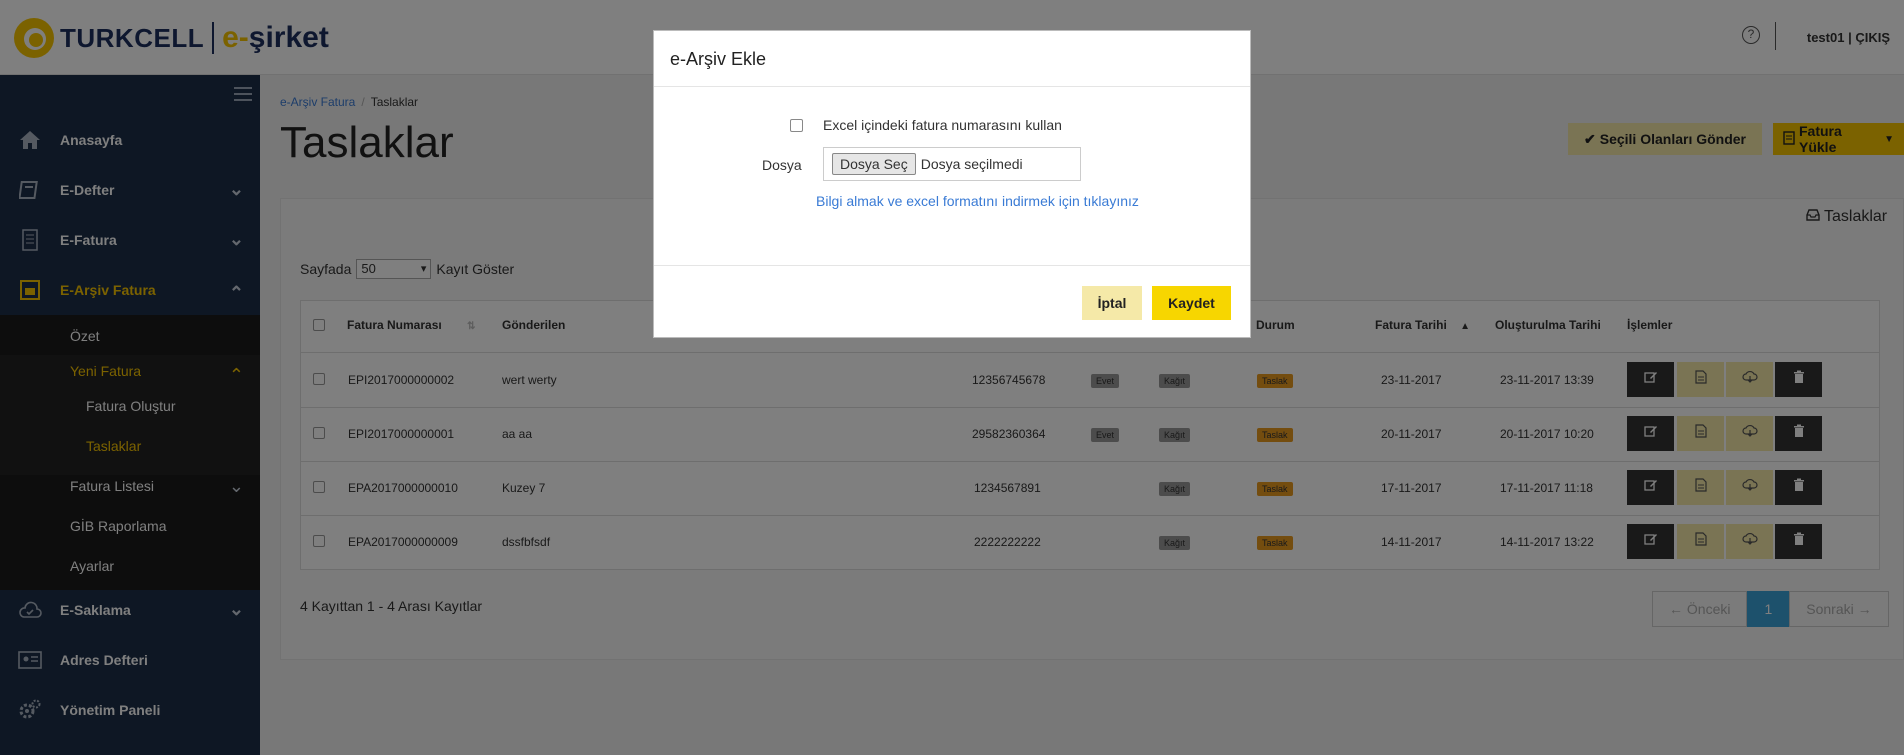 The image size is (1904, 755). Describe the element at coordinates (971, 164) in the screenshot. I see `file-status-text: Dosya seçilmedi` at that location.